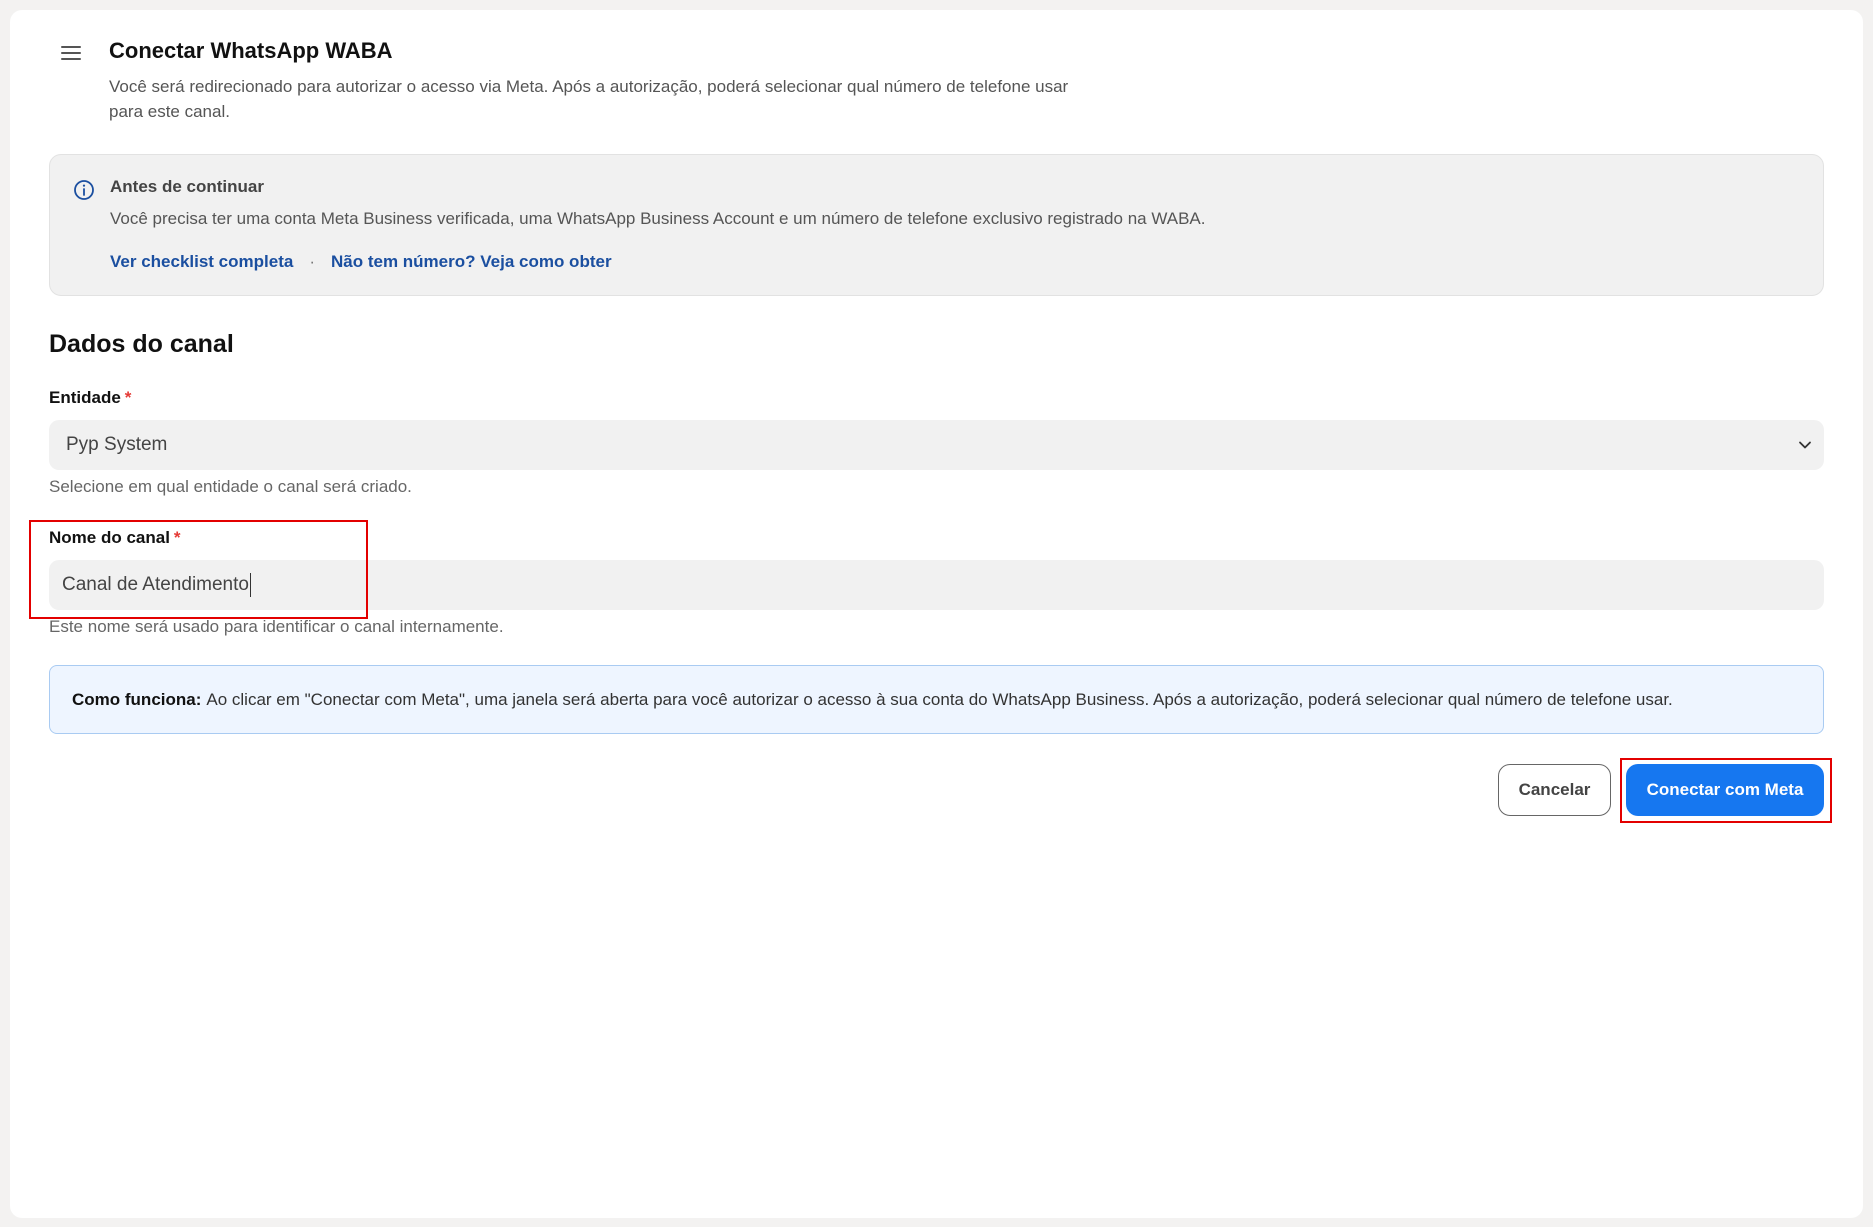 The width and height of the screenshot is (1873, 1227). I want to click on channel-name-label-text: Nome do canal, so click(109, 537).